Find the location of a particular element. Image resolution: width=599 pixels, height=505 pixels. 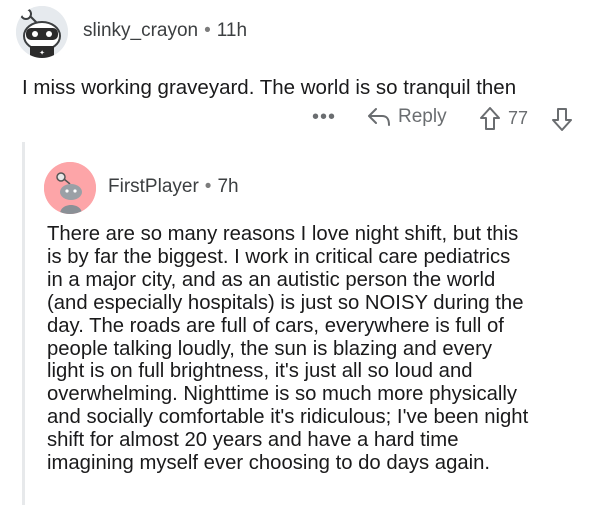

downvote-button is located at coordinates (562, 121).